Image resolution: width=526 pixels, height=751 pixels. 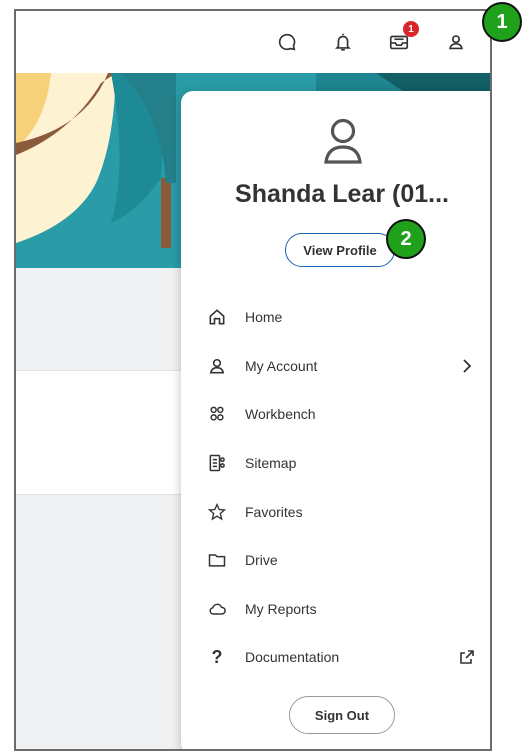 What do you see at coordinates (335, 366) in the screenshot?
I see `menu-item-my-account: My Account` at bounding box center [335, 366].